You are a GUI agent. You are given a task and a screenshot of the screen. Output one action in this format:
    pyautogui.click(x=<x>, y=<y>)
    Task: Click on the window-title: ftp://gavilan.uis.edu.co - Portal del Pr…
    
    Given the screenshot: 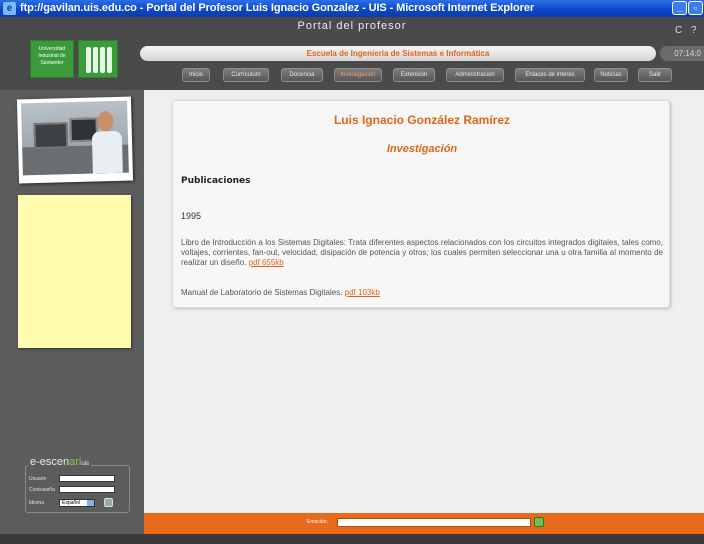 What is the action you would take?
    pyautogui.click(x=277, y=8)
    